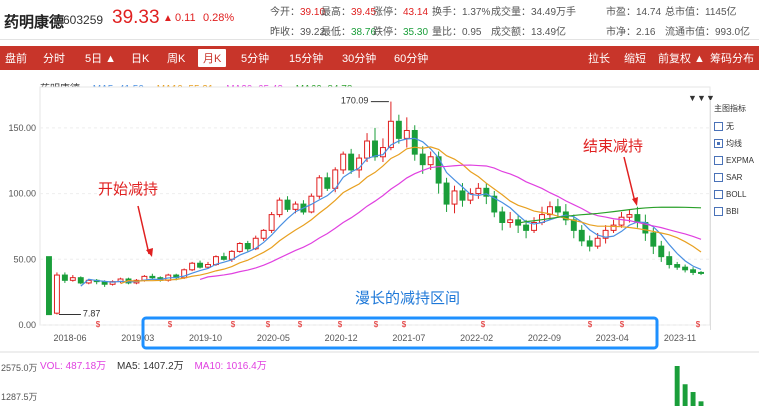 The image size is (759, 406). Describe the element at coordinates (306, 58) in the screenshot. I see `tab-15min: 15分钟` at that location.